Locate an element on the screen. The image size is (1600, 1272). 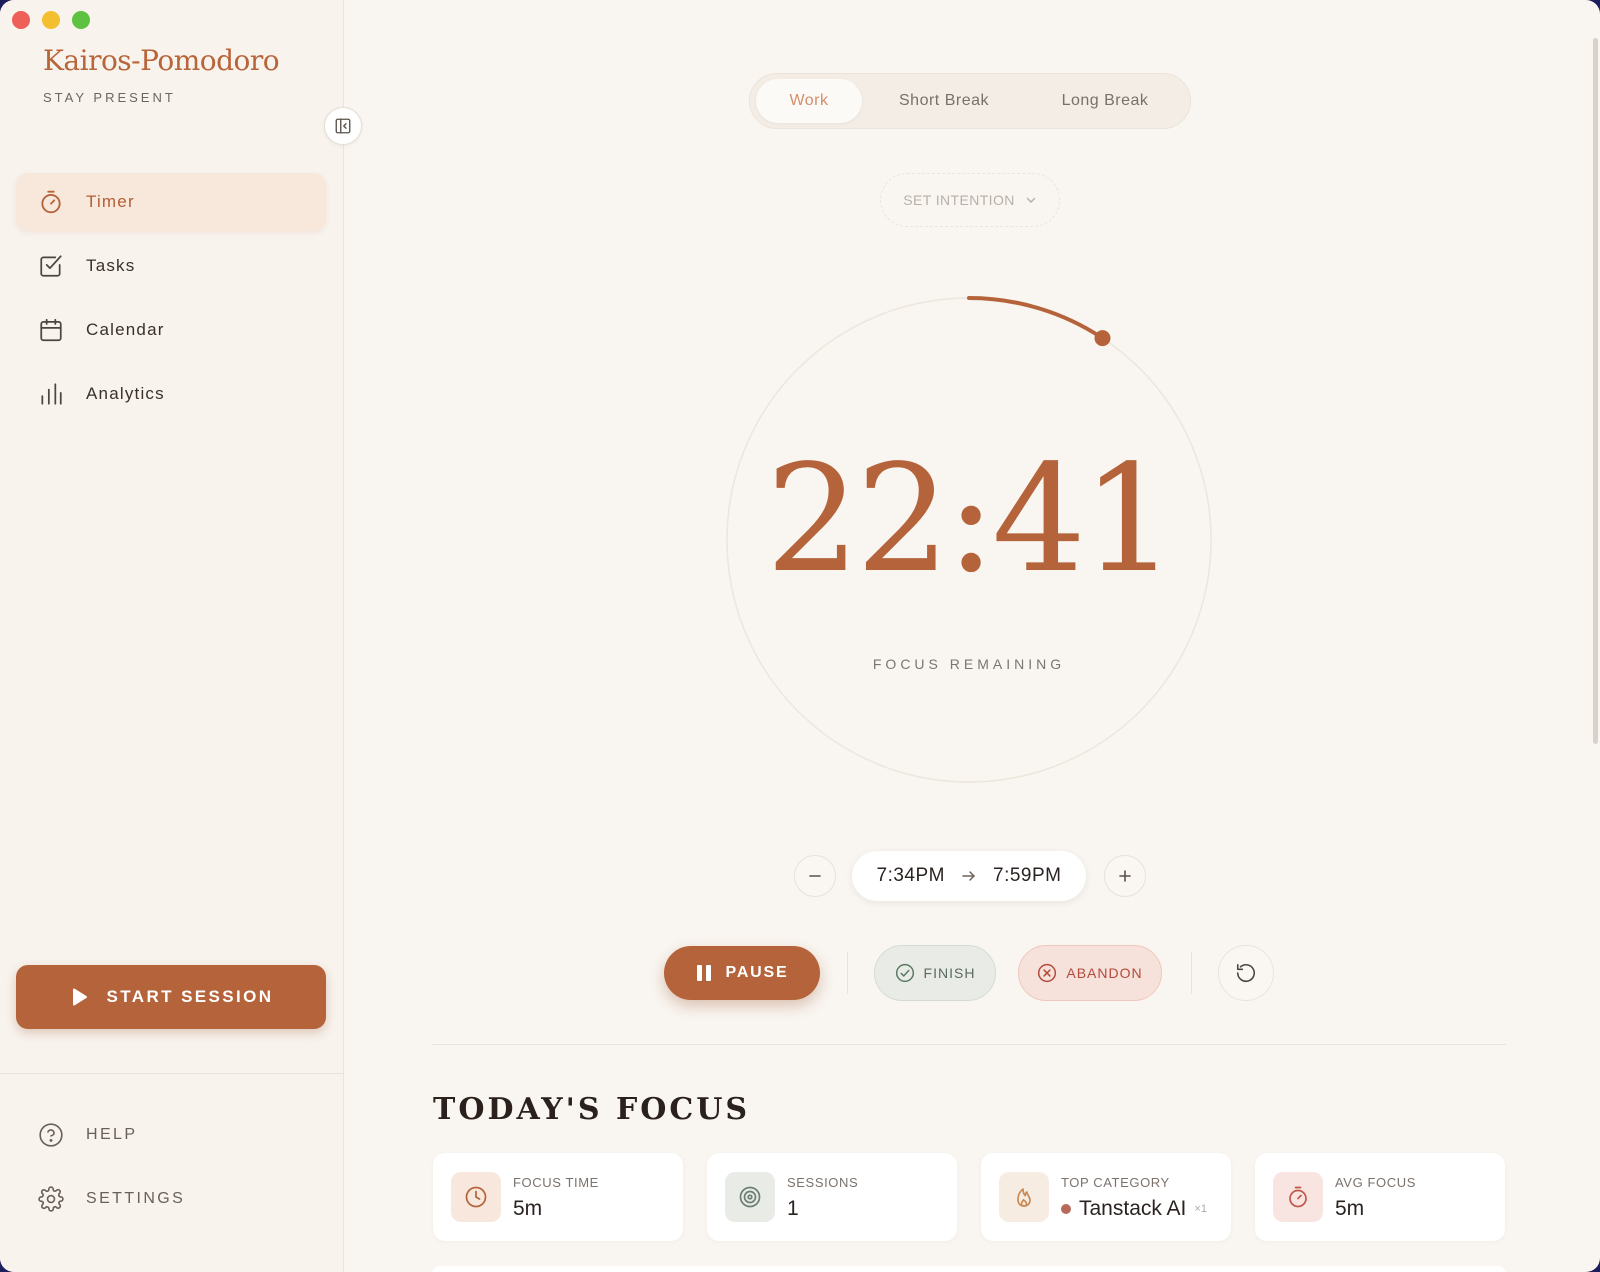
settings-link: SETTINGS is located at coordinates (111, 1199).